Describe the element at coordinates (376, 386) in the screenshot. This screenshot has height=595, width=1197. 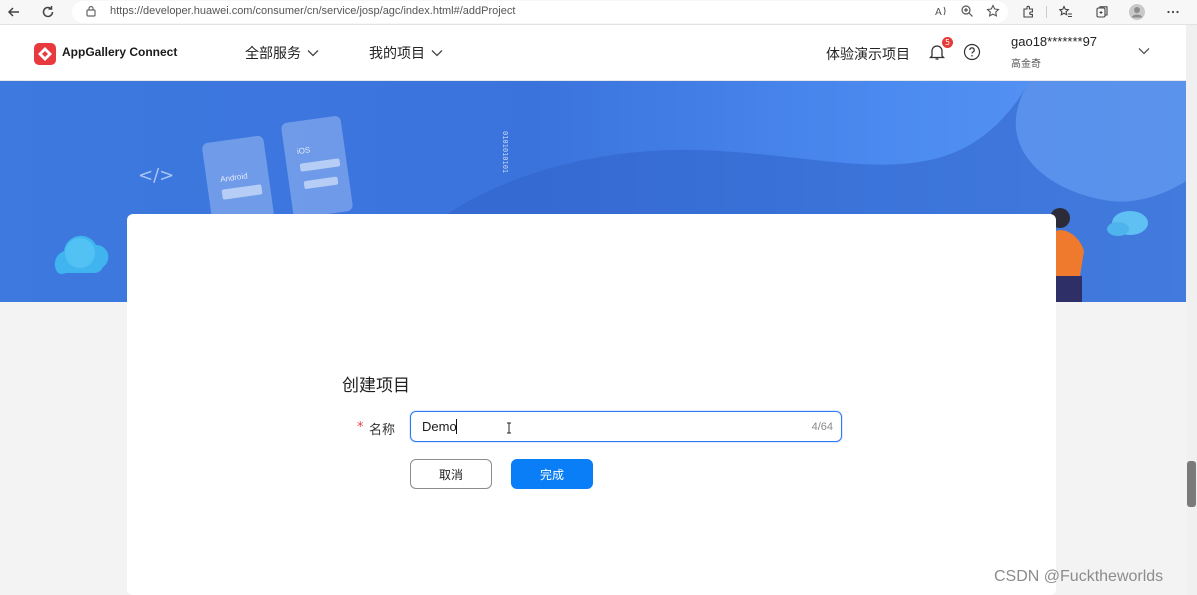
I see `page-title: 创建项目` at that location.